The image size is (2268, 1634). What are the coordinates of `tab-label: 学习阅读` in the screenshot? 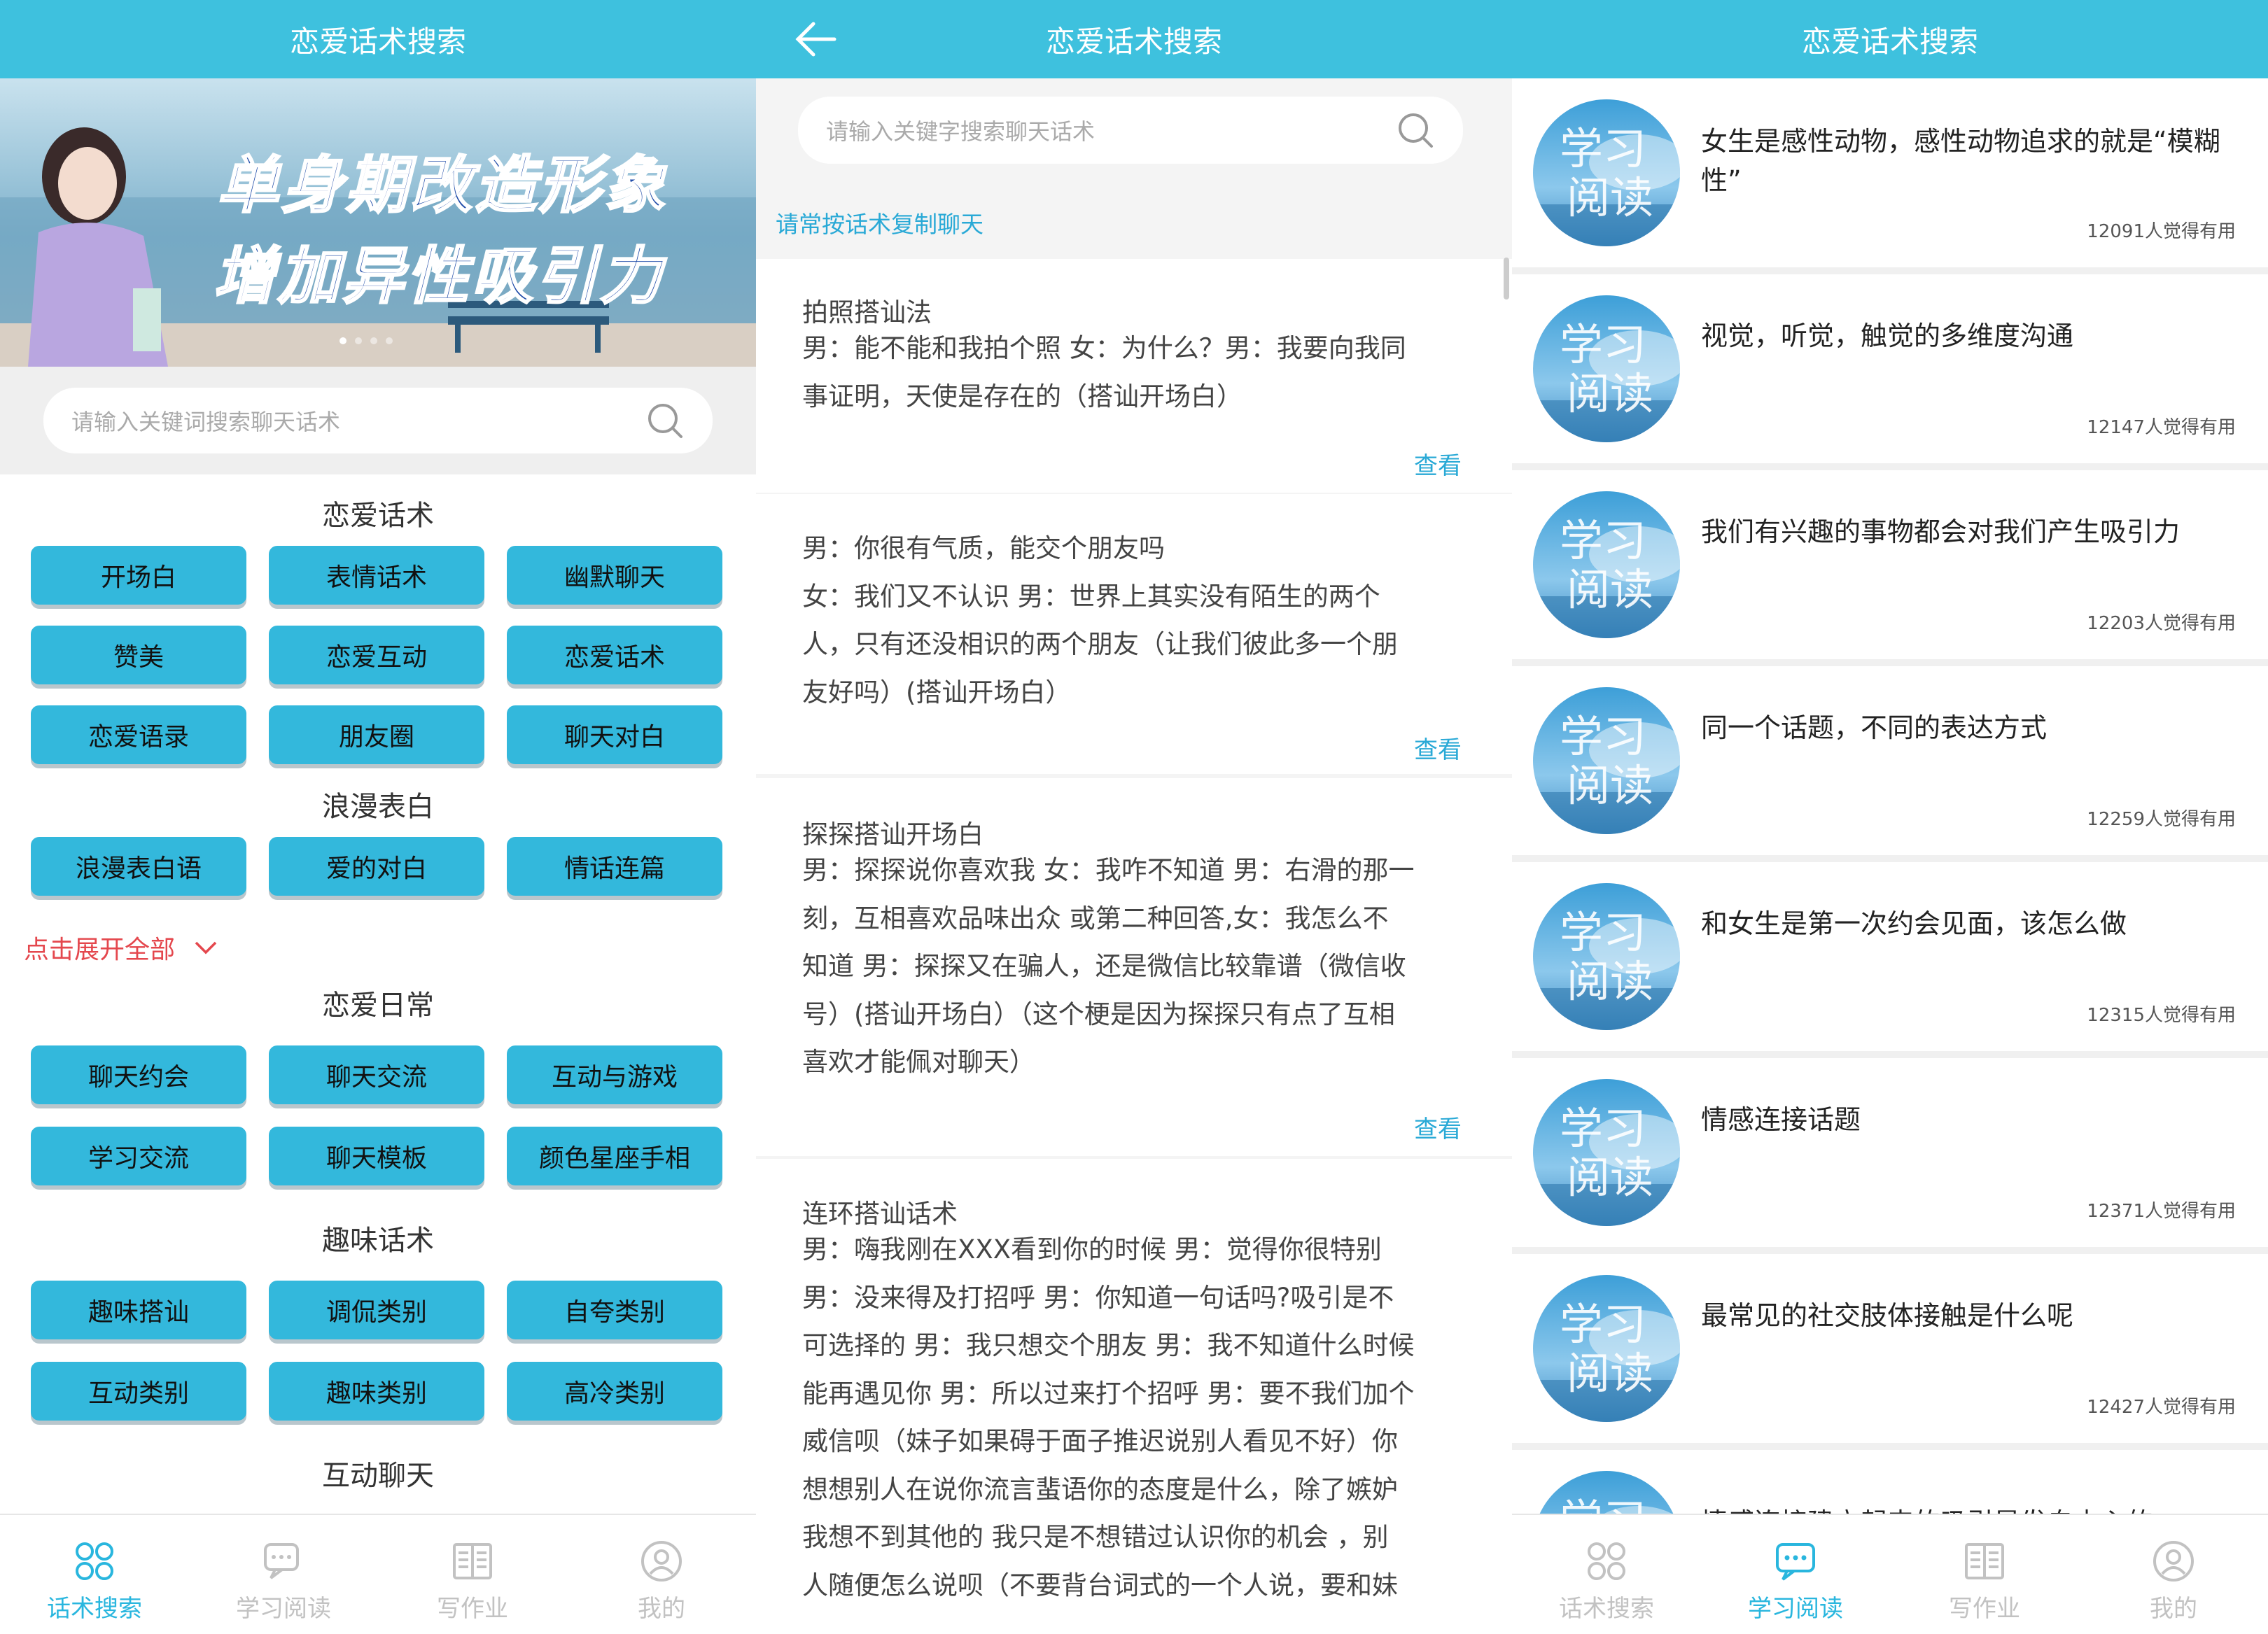 It's located at (283, 1609).